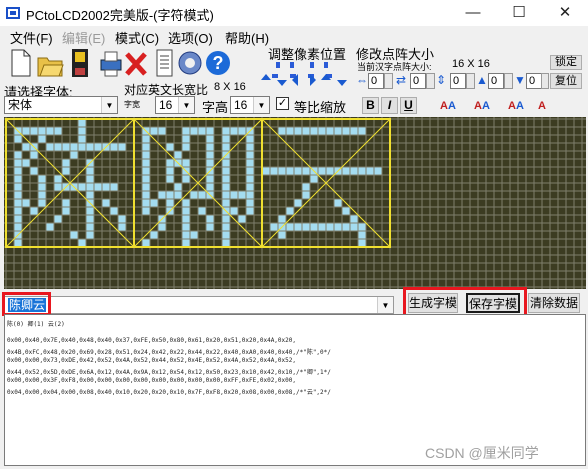 The height and width of the screenshot is (469, 588). What do you see at coordinates (20, 63) in the screenshot?
I see `new-file-icon` at bounding box center [20, 63].